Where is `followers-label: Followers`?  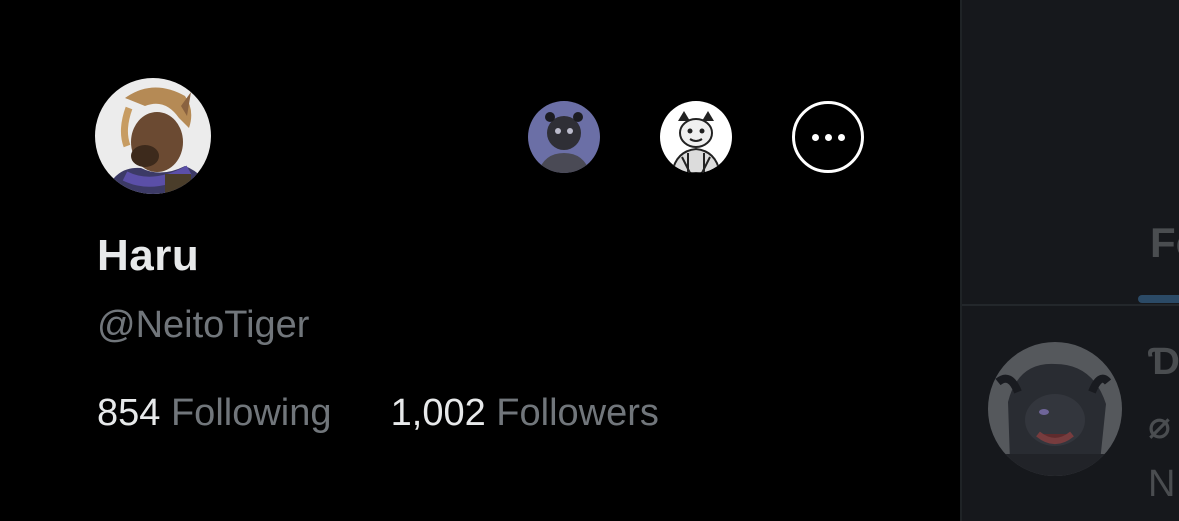
followers-label: Followers is located at coordinates (577, 413).